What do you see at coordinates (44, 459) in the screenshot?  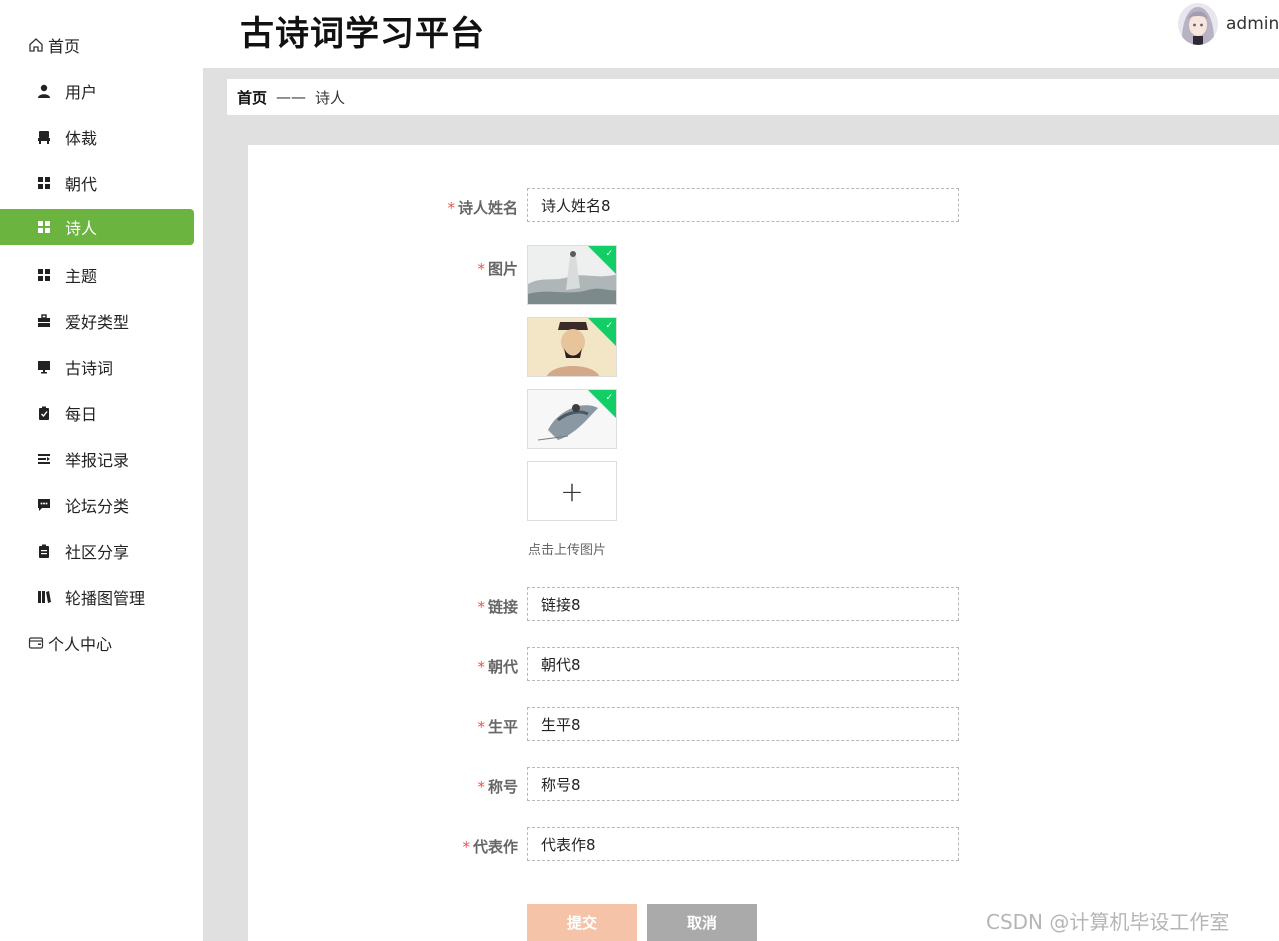 I see `list-icon` at bounding box center [44, 459].